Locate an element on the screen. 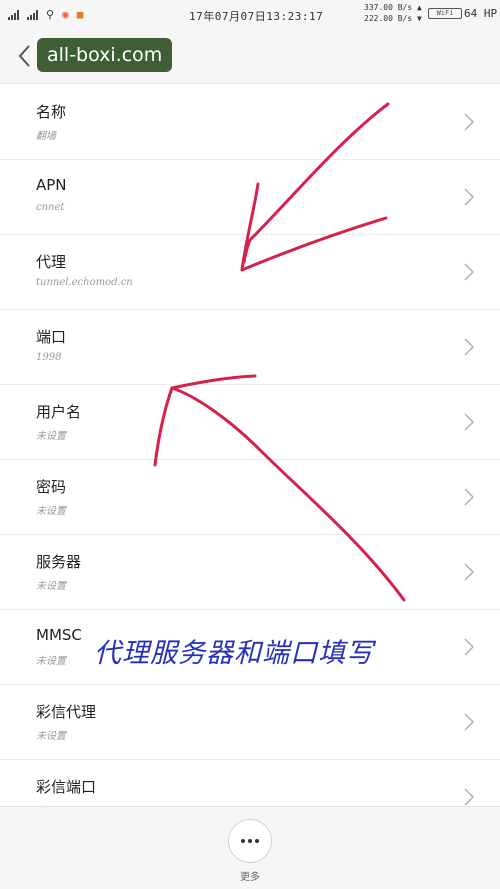  setting-label: 名称 is located at coordinates (51, 112).